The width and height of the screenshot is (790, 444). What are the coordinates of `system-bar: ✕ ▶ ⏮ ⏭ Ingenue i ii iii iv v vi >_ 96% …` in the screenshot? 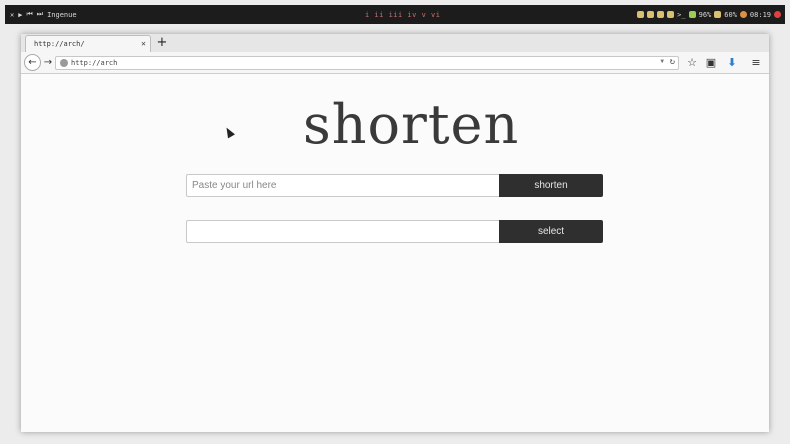 It's located at (395, 15).